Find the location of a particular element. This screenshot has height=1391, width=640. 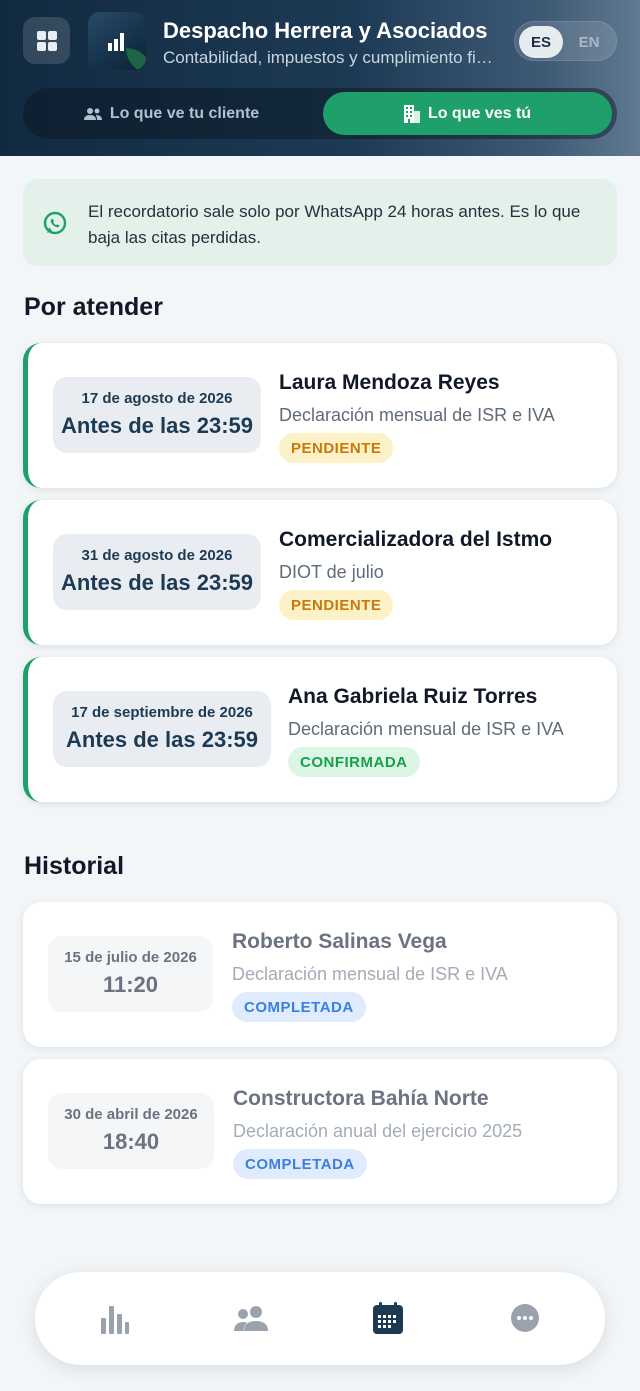

lang-es-button: ES is located at coordinates (541, 42).